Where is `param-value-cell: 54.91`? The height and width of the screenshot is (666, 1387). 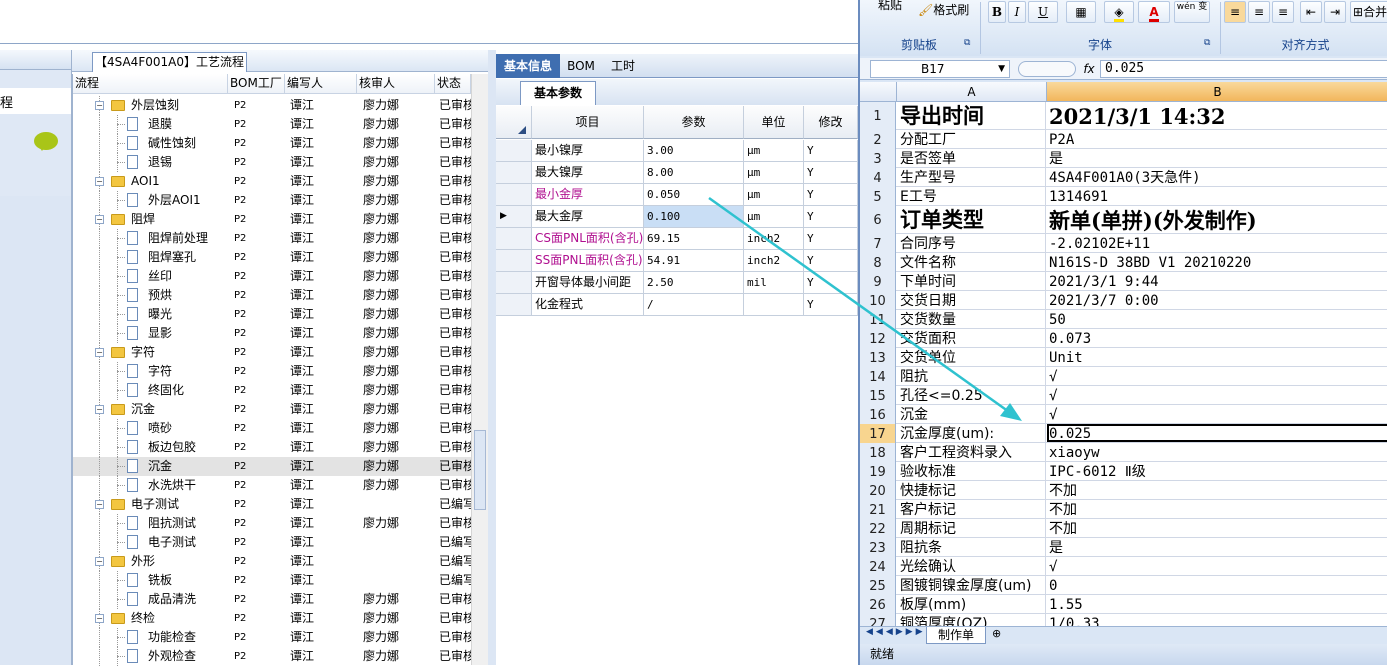 param-value-cell: 54.91 is located at coordinates (694, 261).